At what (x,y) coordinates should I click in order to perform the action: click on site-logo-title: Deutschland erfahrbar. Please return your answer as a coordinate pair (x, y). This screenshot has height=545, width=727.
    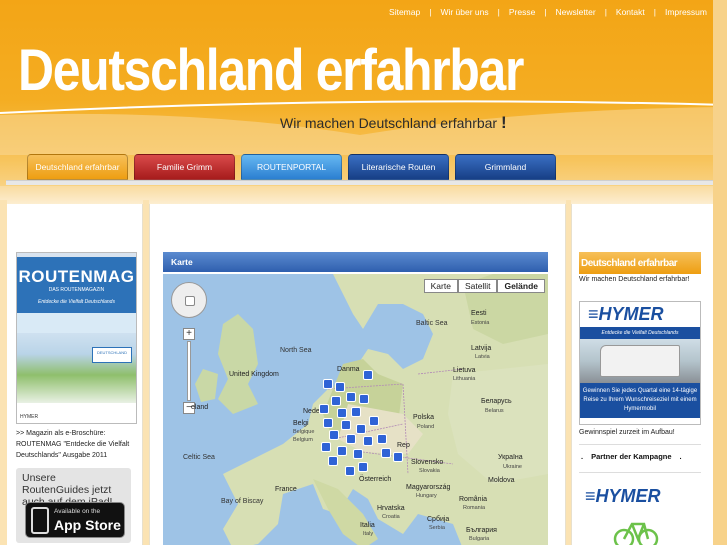
    Looking at the image, I should click on (271, 71).